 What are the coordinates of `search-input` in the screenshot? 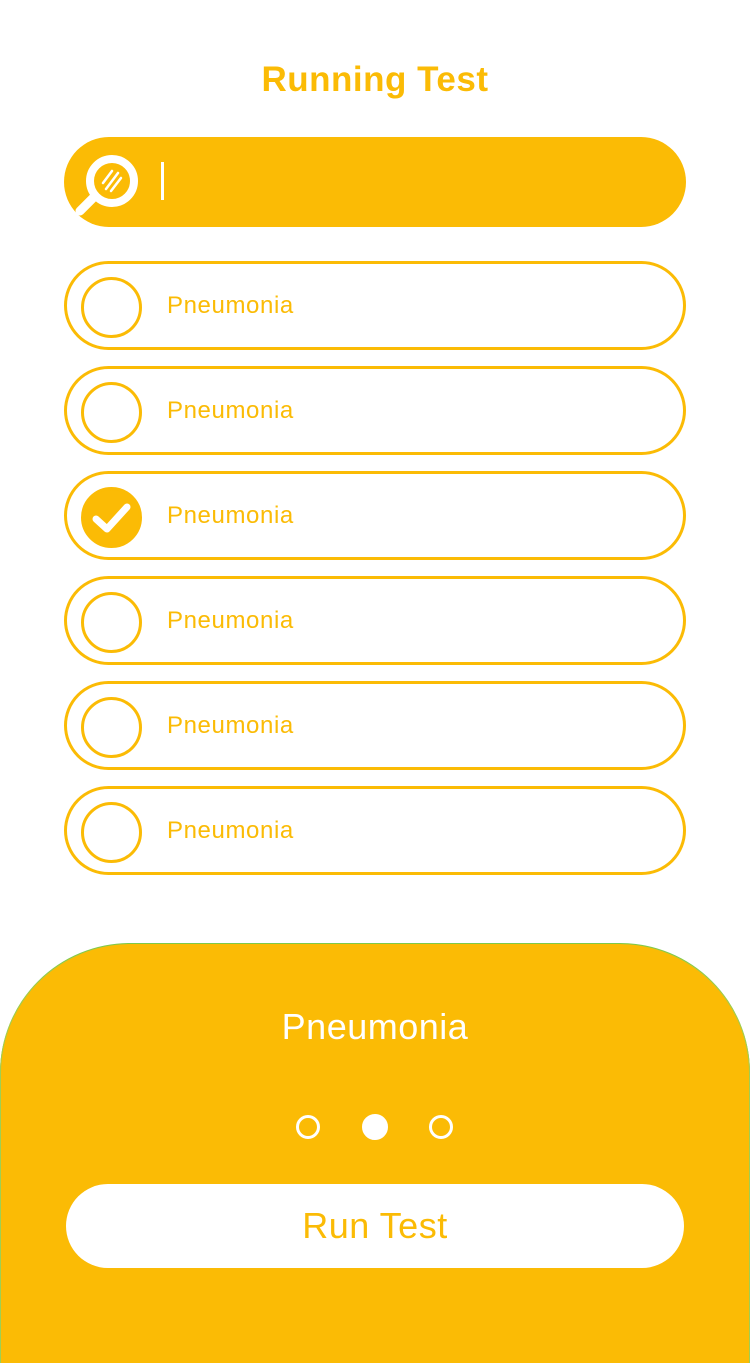 It's located at (414, 182).